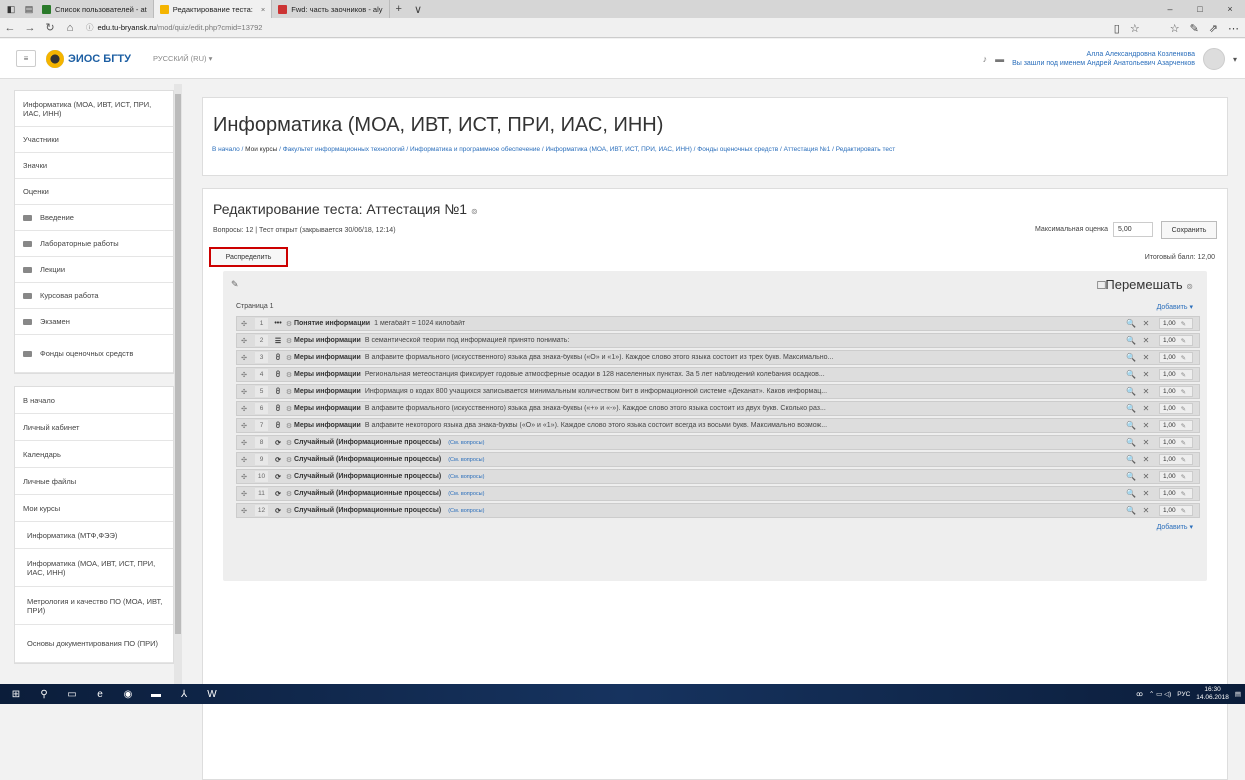 The width and height of the screenshot is (1245, 780). Describe the element at coordinates (263, 9) in the screenshot. I see `tab-close-icon: ×` at that location.